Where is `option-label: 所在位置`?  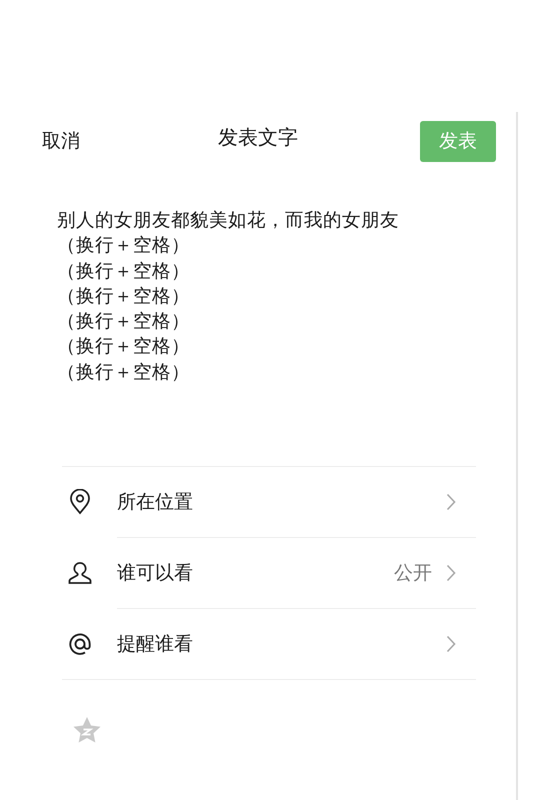 option-label: 所在位置 is located at coordinates (155, 502).